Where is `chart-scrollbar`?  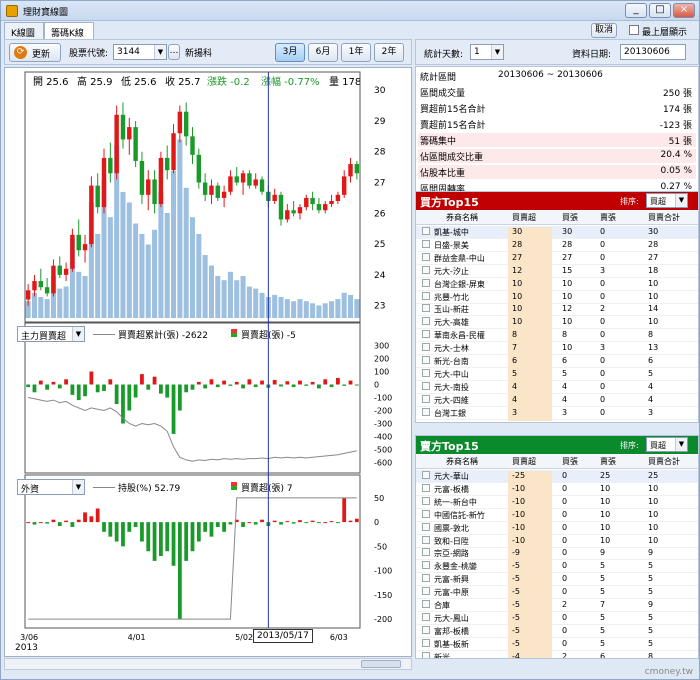
chart-scrollbar is located at coordinates (208, 664).